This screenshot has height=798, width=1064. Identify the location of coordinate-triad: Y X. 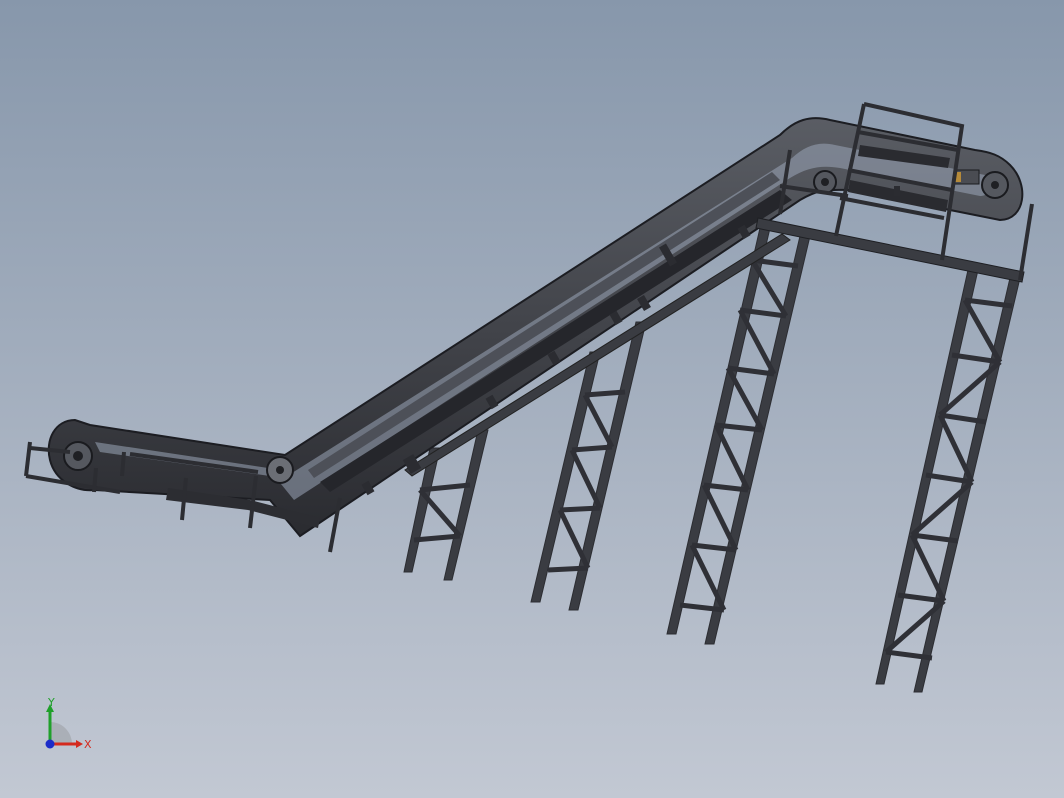
(68, 723).